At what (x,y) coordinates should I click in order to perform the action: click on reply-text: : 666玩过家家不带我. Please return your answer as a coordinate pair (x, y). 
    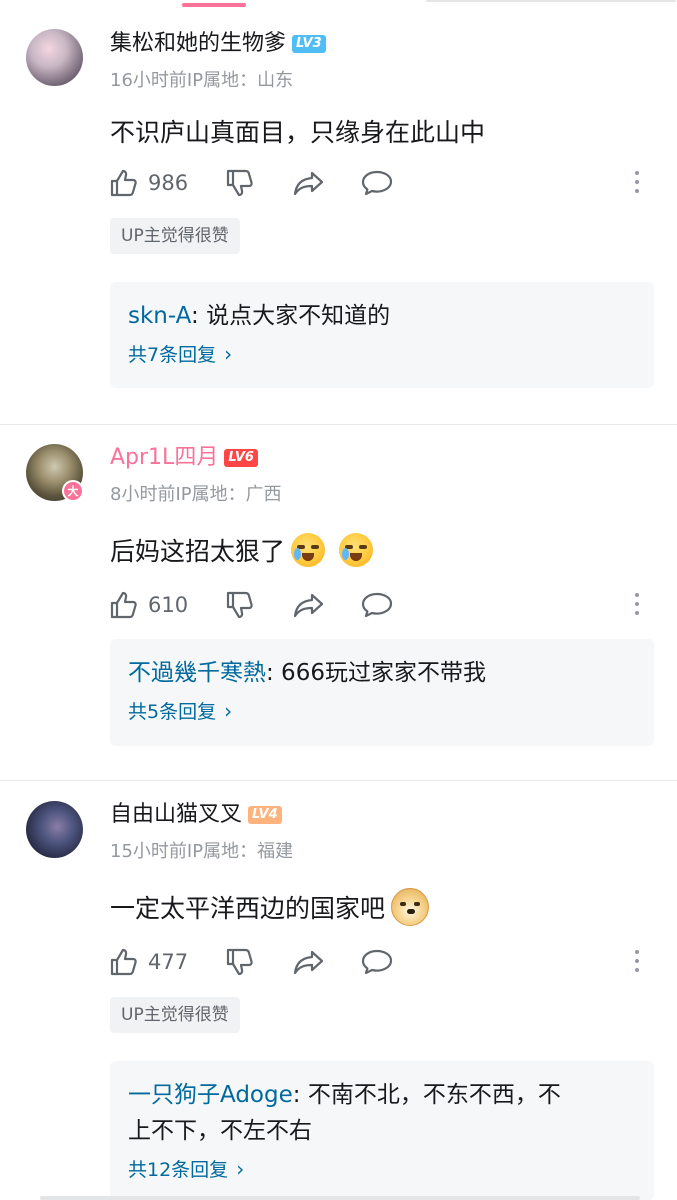
    Looking at the image, I should click on (376, 673).